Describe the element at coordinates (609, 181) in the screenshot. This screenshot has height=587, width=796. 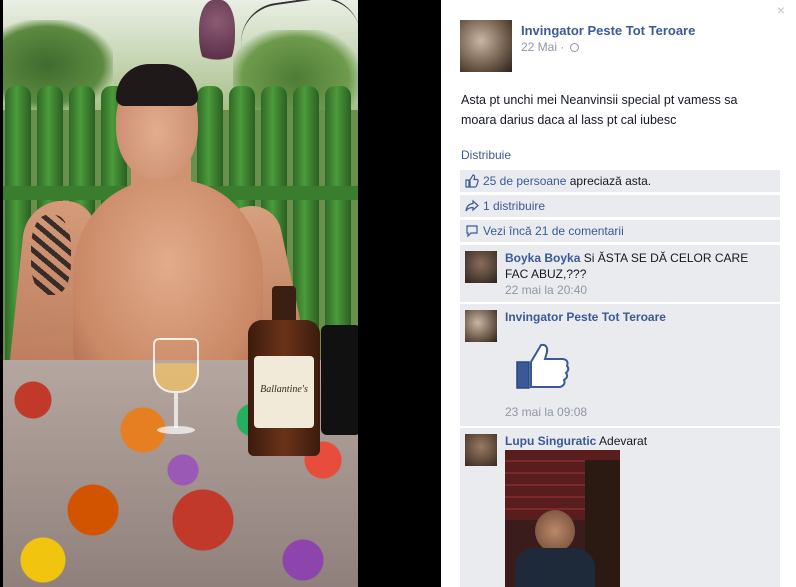
I see `likes-suffix: apreciază asta.` at that location.